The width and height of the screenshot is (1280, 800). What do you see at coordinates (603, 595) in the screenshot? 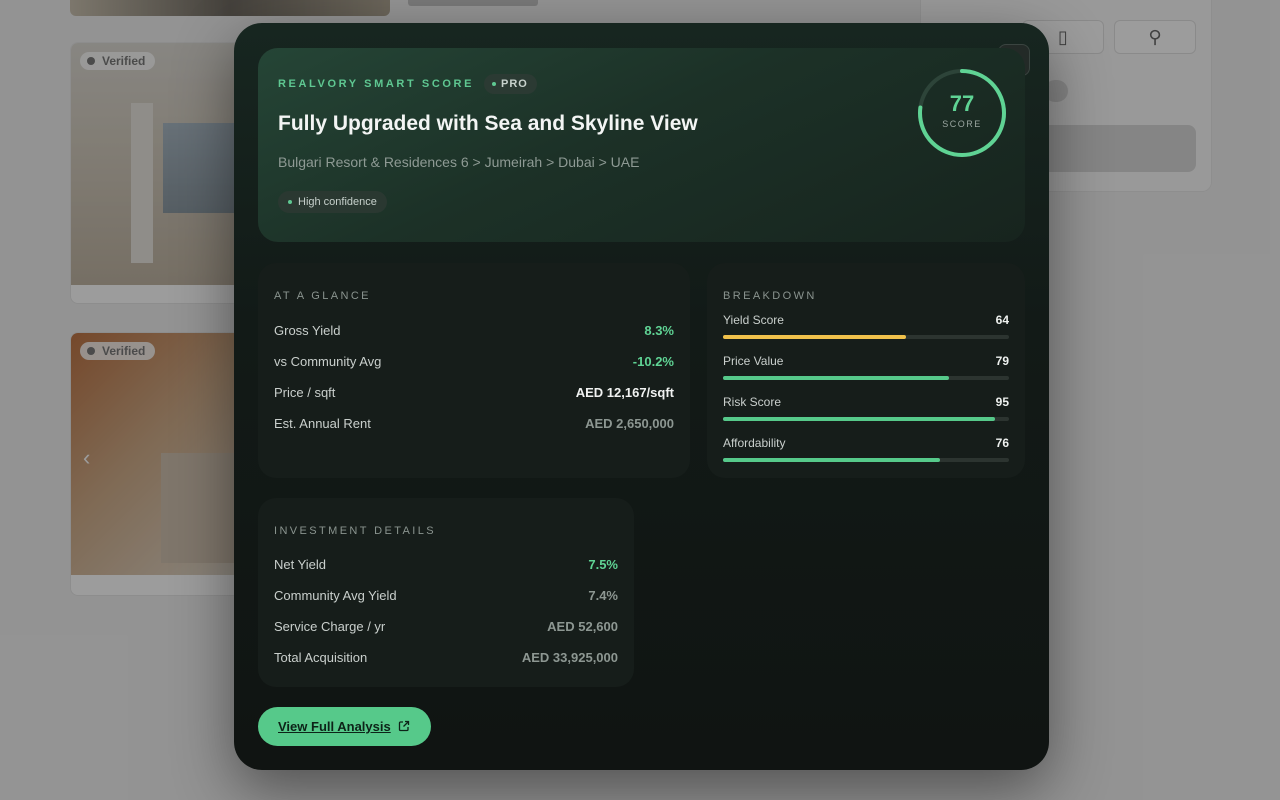
I see `metric-value: 7.4%` at bounding box center [603, 595].